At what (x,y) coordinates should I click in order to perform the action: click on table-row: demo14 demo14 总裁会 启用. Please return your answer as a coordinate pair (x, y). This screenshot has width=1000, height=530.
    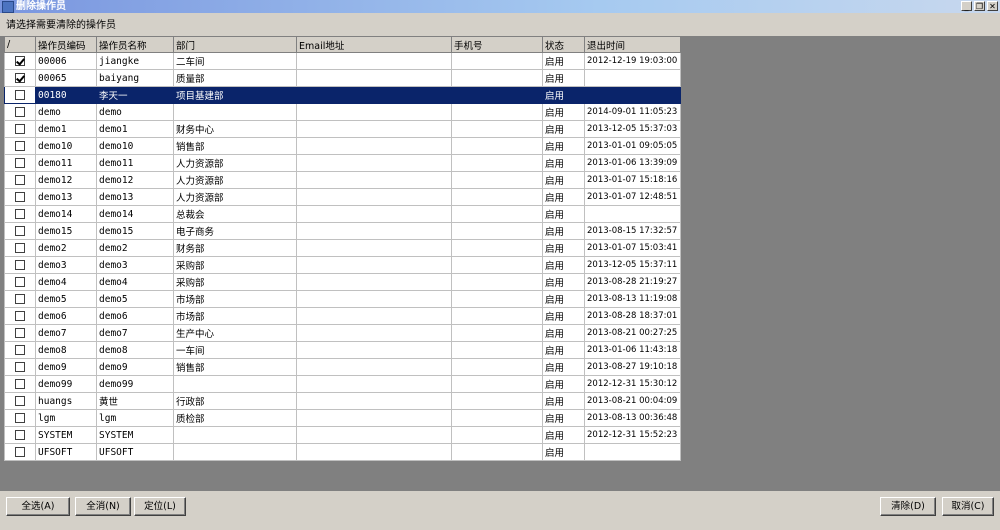
    Looking at the image, I should click on (342, 214).